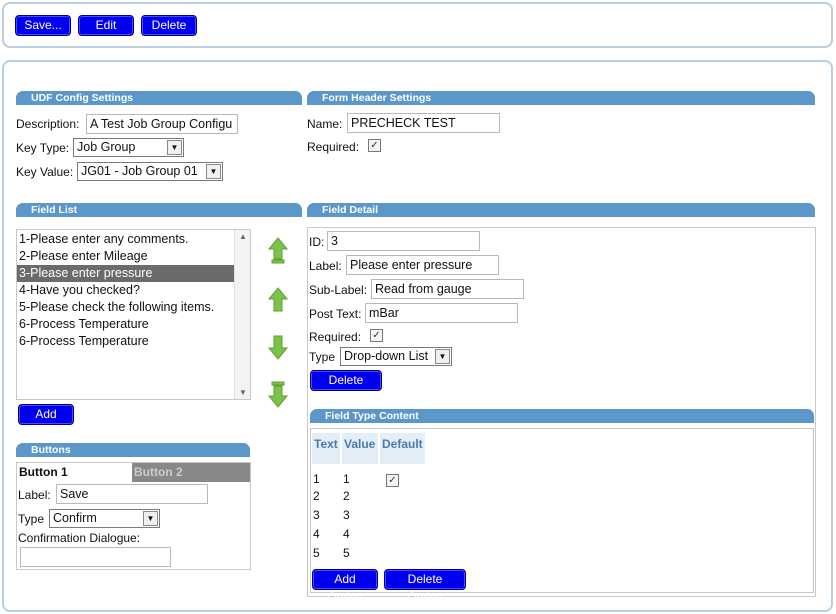 The width and height of the screenshot is (836, 614). I want to click on field-posttext-input: mBar, so click(441, 313).